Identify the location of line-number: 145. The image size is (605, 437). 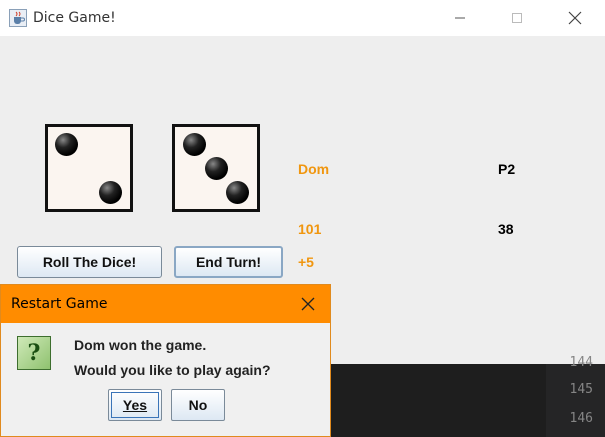
(581, 389).